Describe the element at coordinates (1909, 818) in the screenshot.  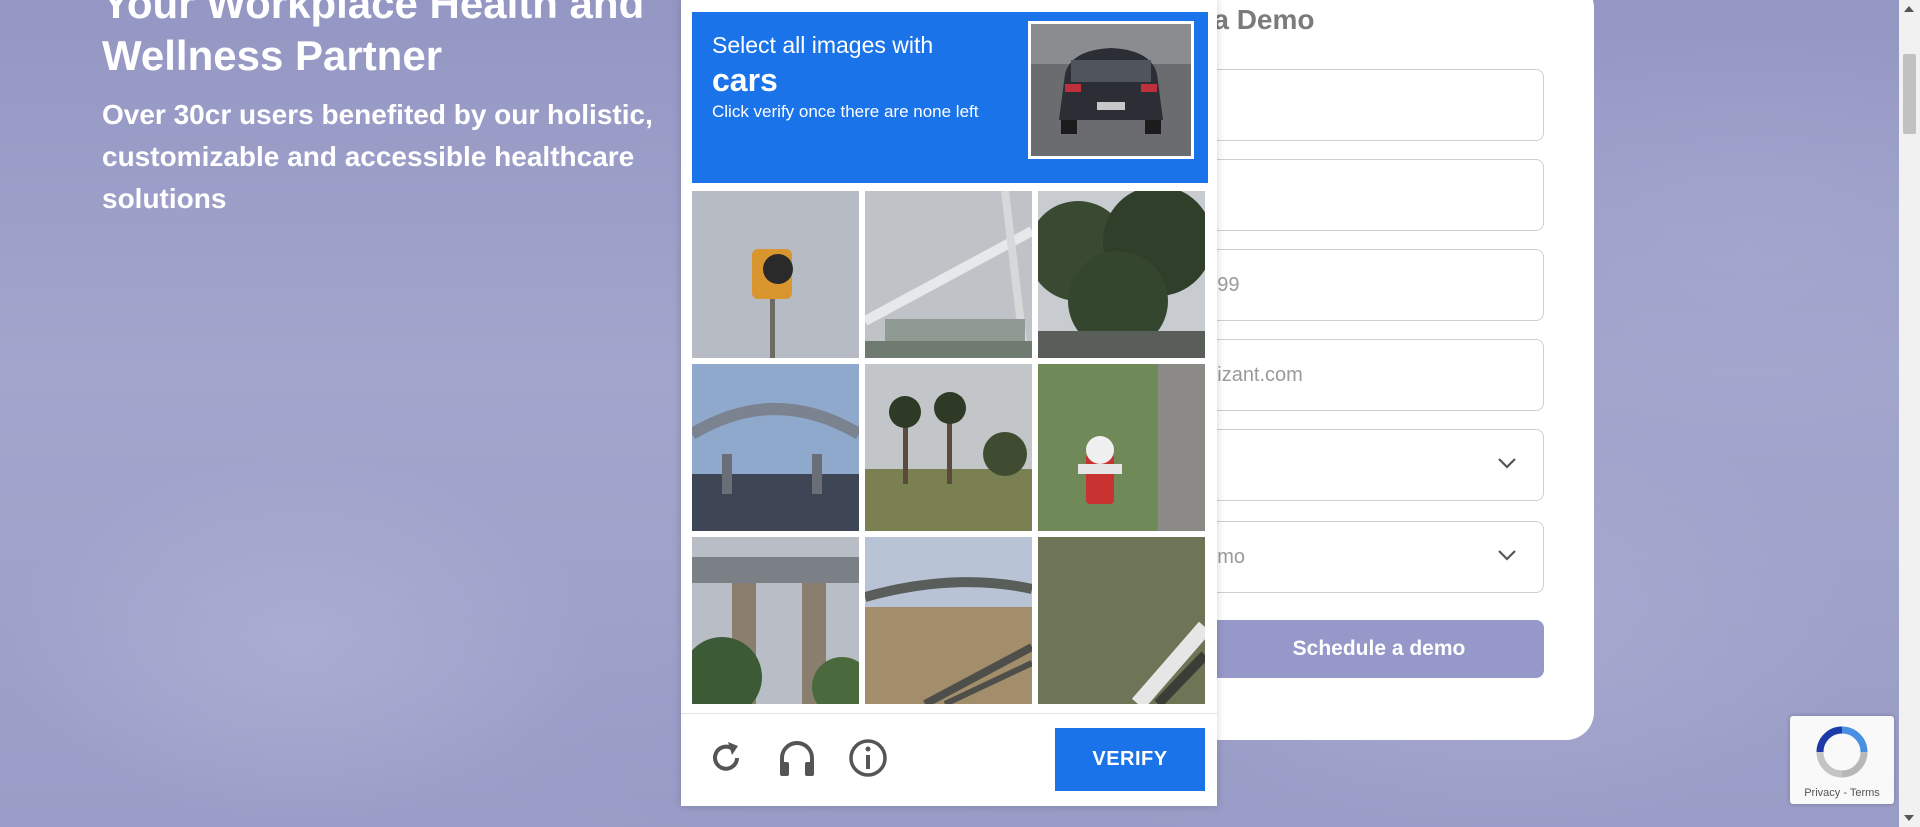
I see `scroll-down-arrow-icon` at that location.